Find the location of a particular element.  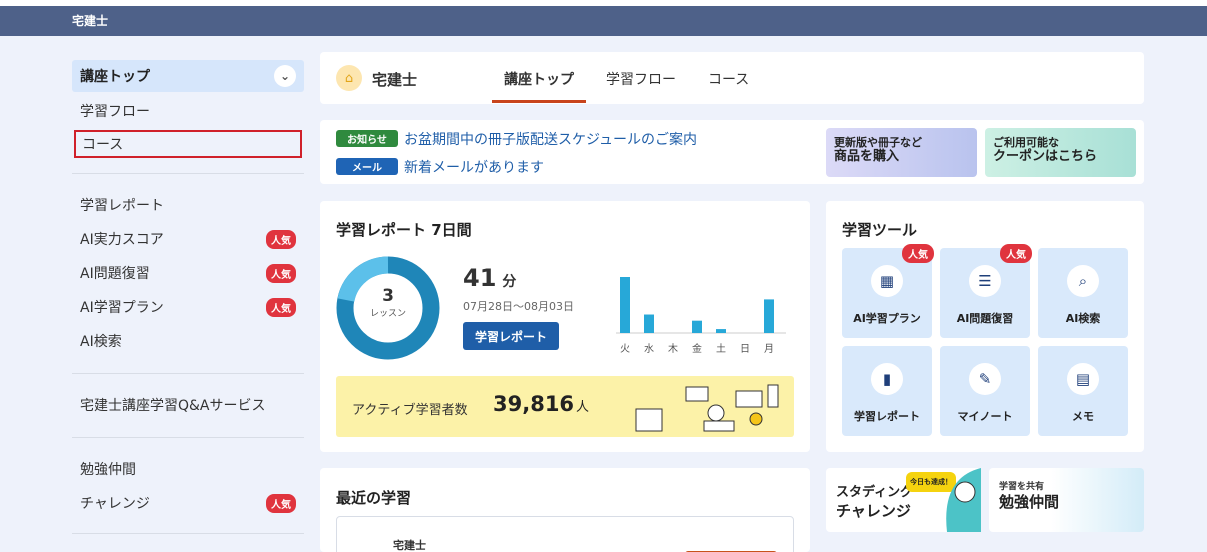

tool-ai-review: ☰ AI問題復習 人気 is located at coordinates (986, 291).